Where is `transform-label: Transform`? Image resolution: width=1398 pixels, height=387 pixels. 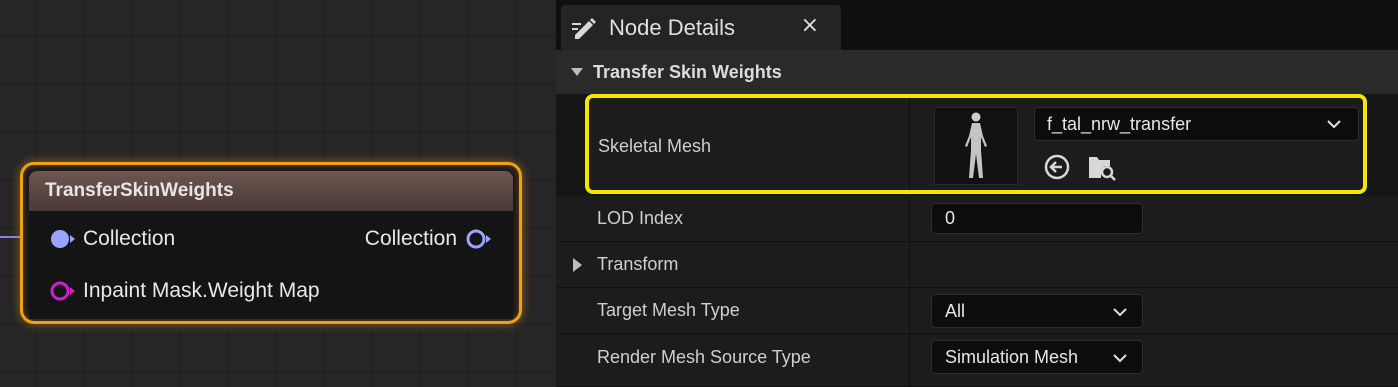
transform-label: Transform is located at coordinates (638, 264).